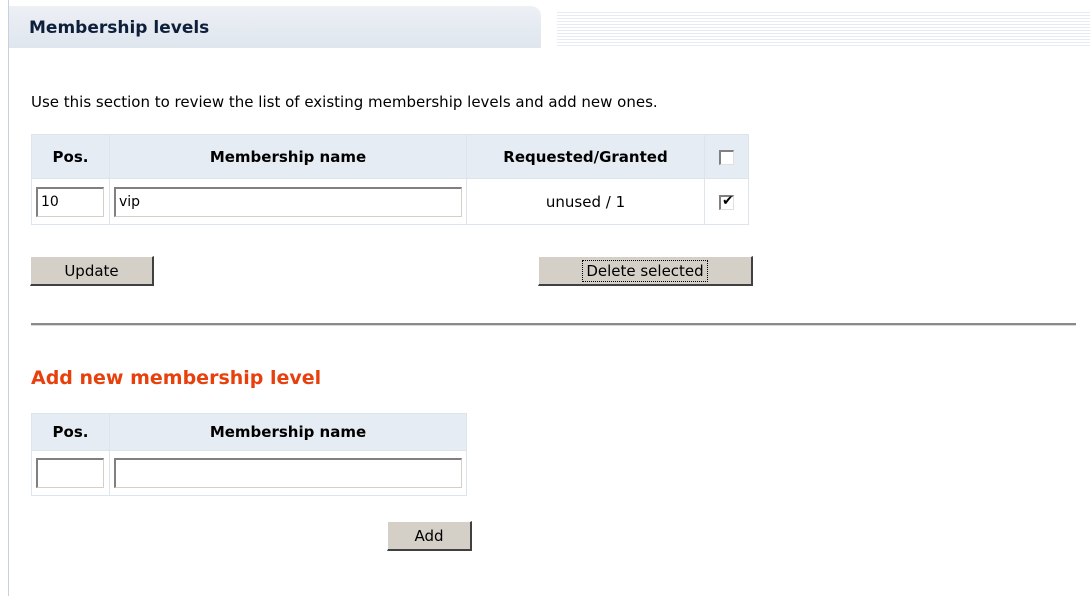 This screenshot has width=1090, height=596. I want to click on table-row: unused / 1 ✔, so click(390, 201).